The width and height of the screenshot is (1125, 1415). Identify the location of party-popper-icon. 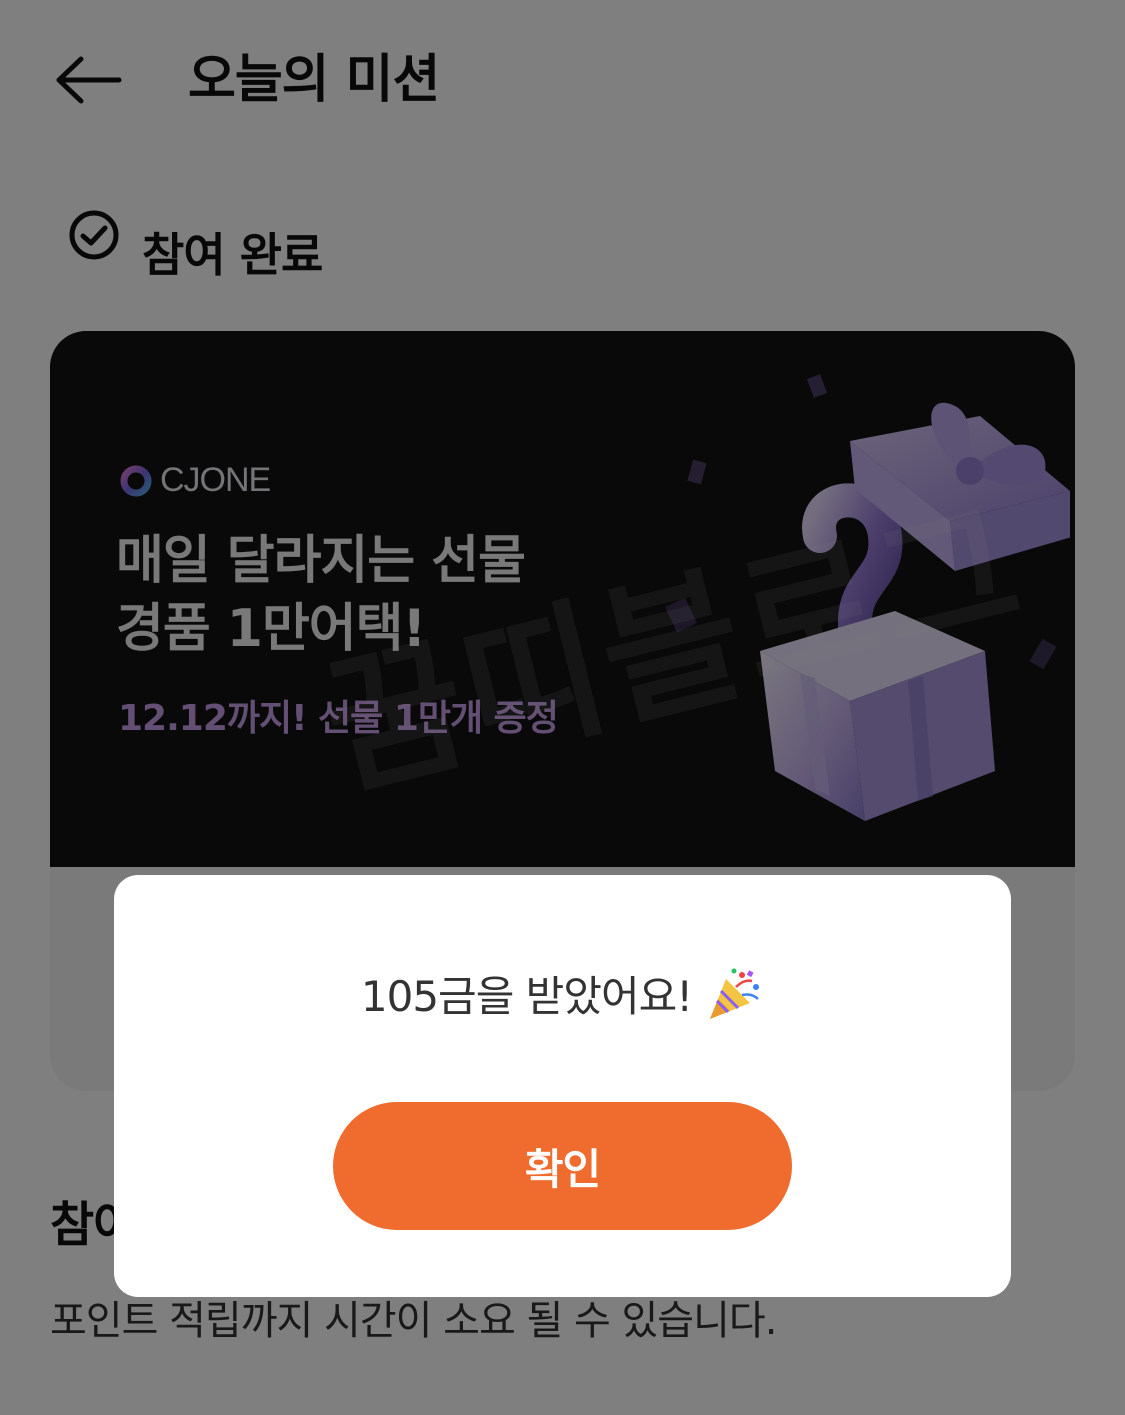
(735, 993).